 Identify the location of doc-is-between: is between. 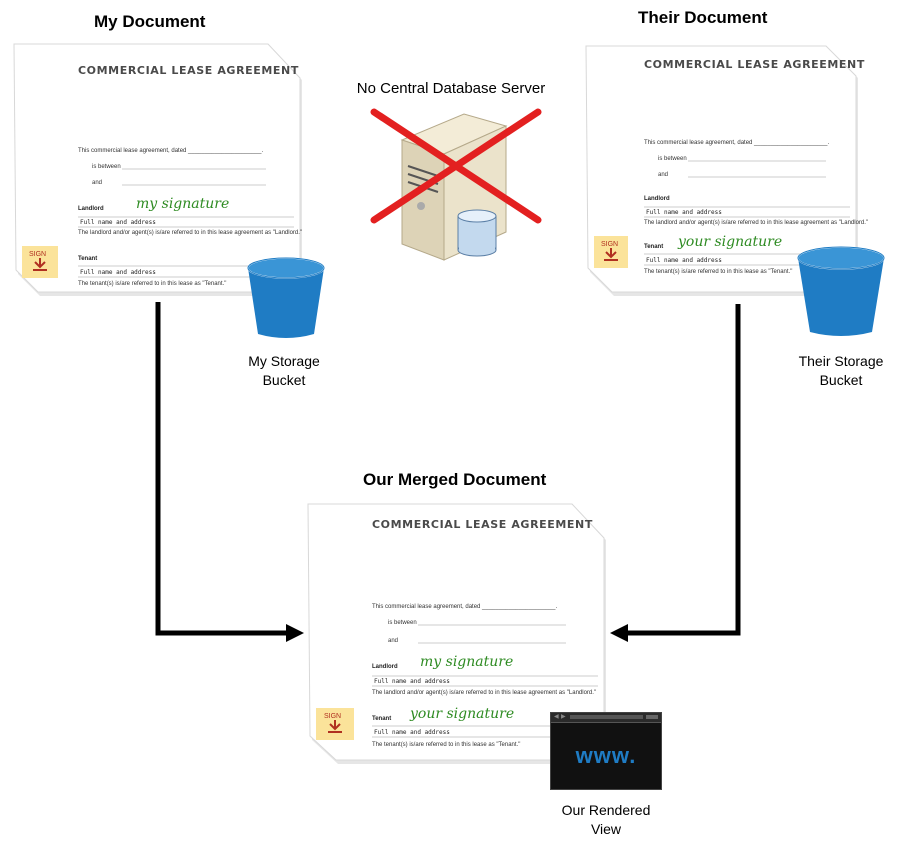
(402, 623).